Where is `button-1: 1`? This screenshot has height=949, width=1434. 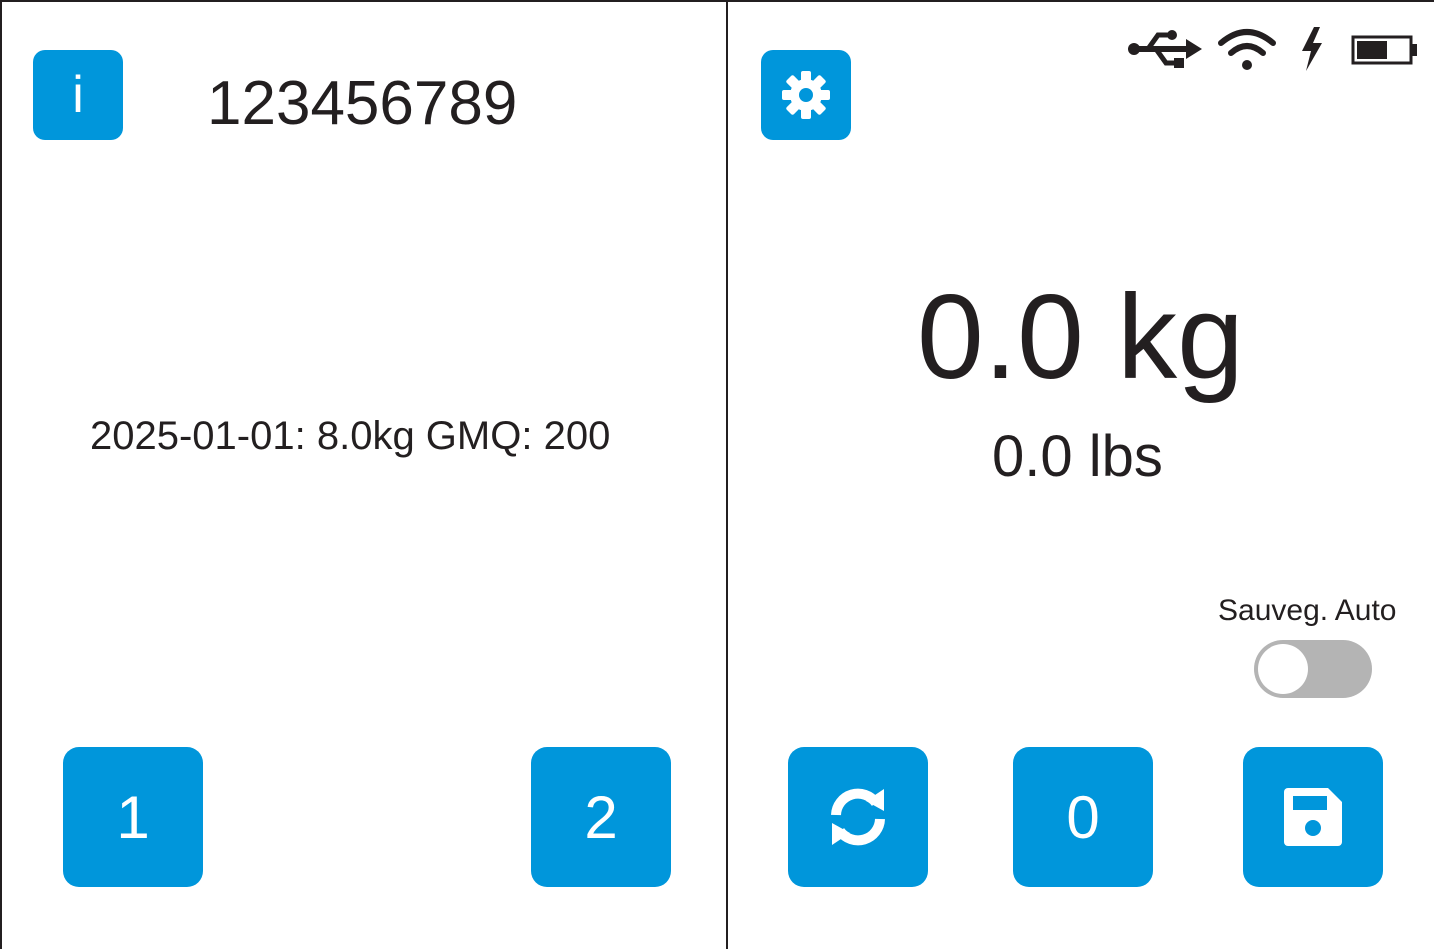
button-1: 1 is located at coordinates (133, 817).